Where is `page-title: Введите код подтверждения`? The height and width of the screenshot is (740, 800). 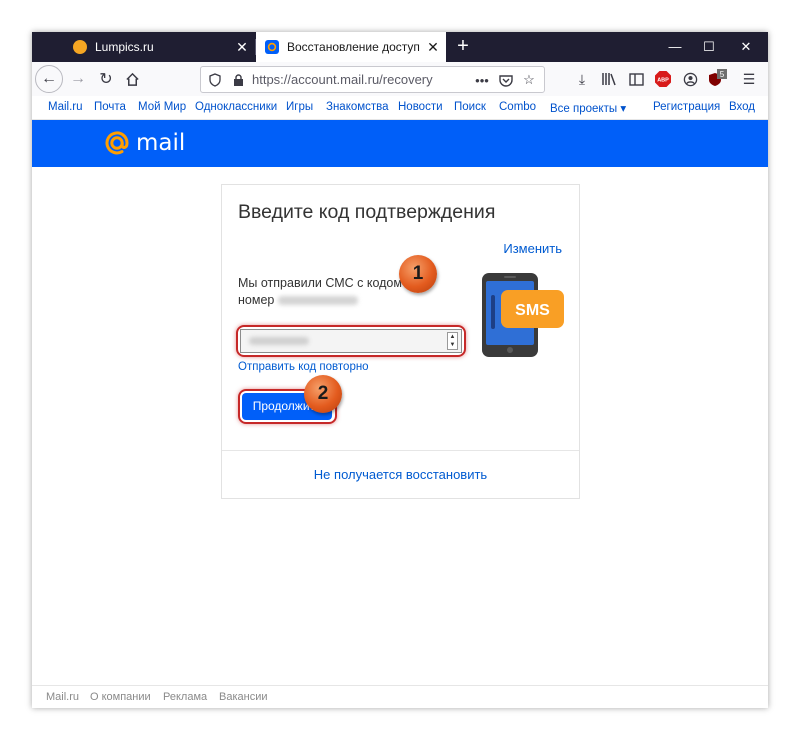 page-title: Введите код подтверждения is located at coordinates (367, 212).